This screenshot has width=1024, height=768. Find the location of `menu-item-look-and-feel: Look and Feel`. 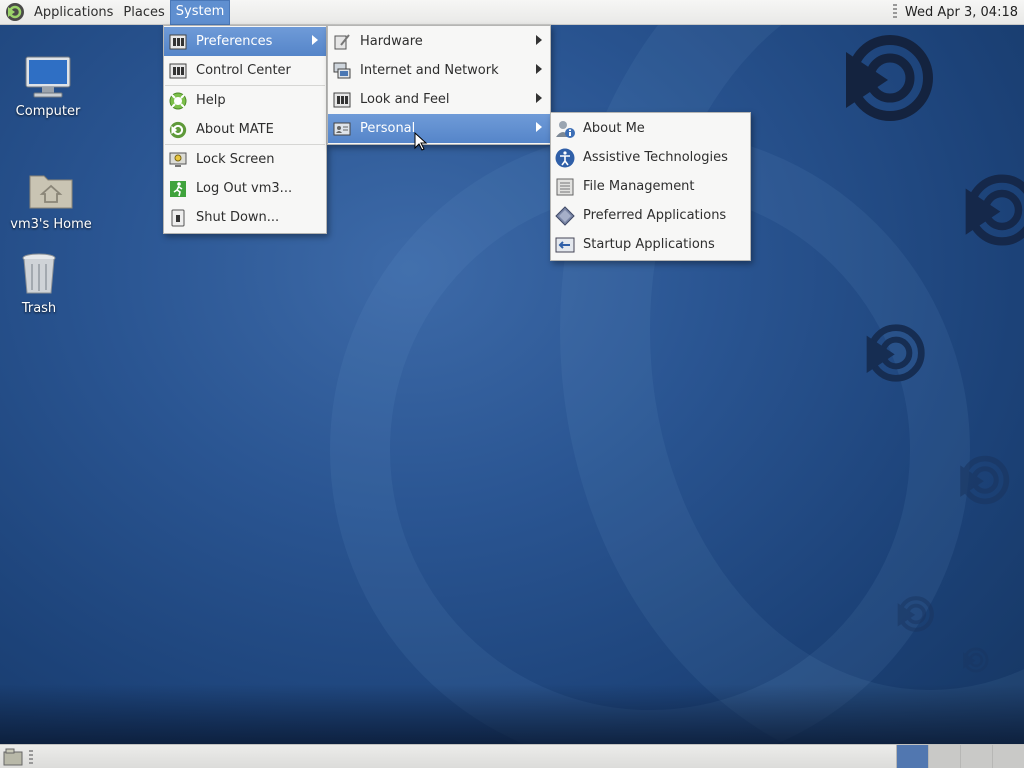

menu-item-look-and-feel: Look and Feel is located at coordinates (439, 99).